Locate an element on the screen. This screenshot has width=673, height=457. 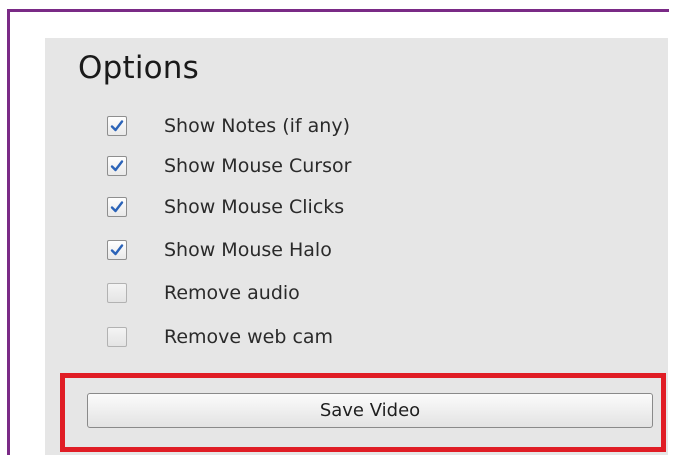
remove-web-cam-label: Remove web cam is located at coordinates (249, 337).